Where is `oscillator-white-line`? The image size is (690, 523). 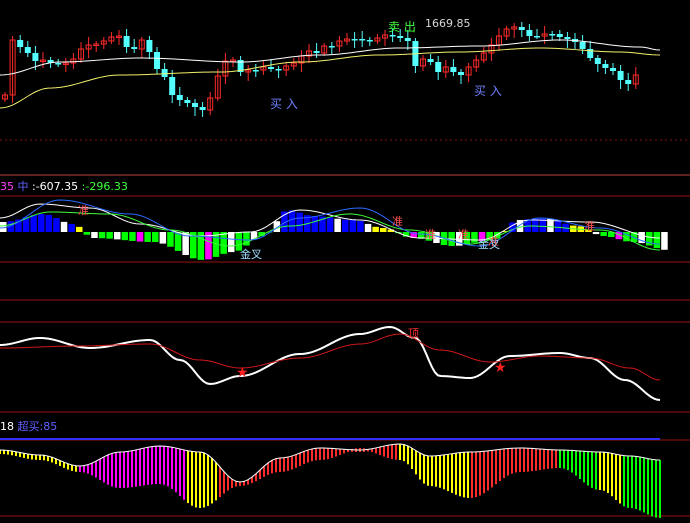
oscillator-white-line is located at coordinates (330, 363).